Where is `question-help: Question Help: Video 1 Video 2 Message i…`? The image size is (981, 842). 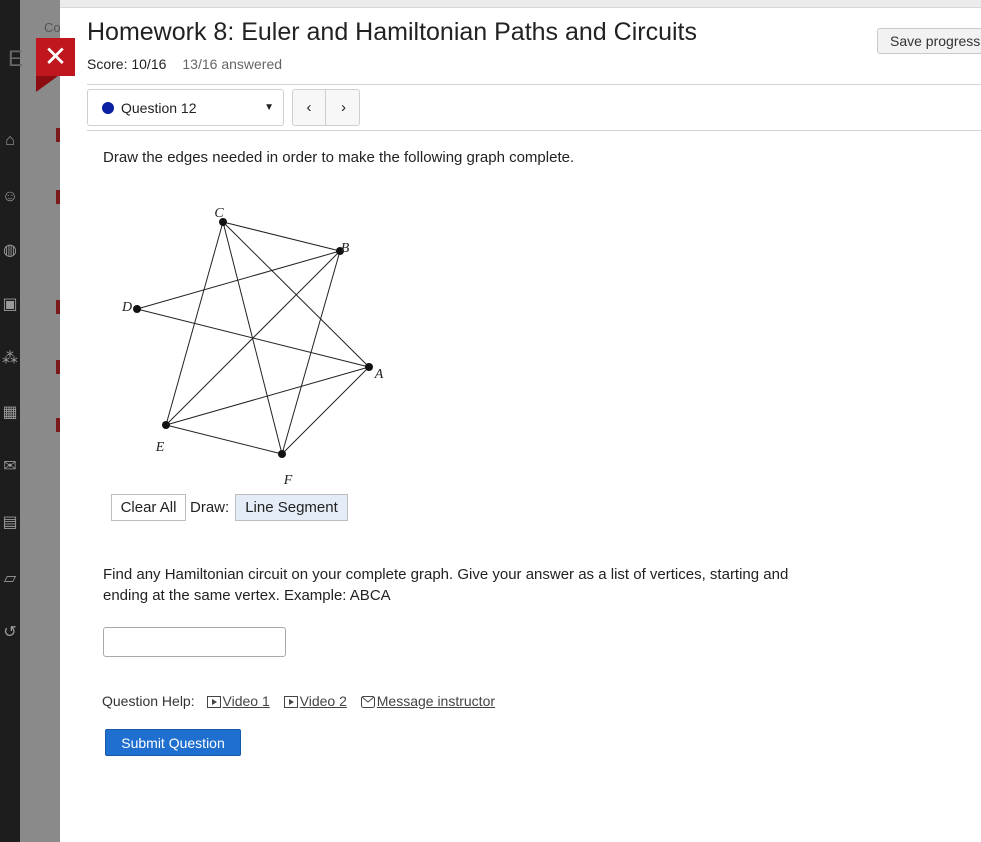 question-help: Question Help: Video 1 Video 2 Message i… is located at coordinates (303, 701).